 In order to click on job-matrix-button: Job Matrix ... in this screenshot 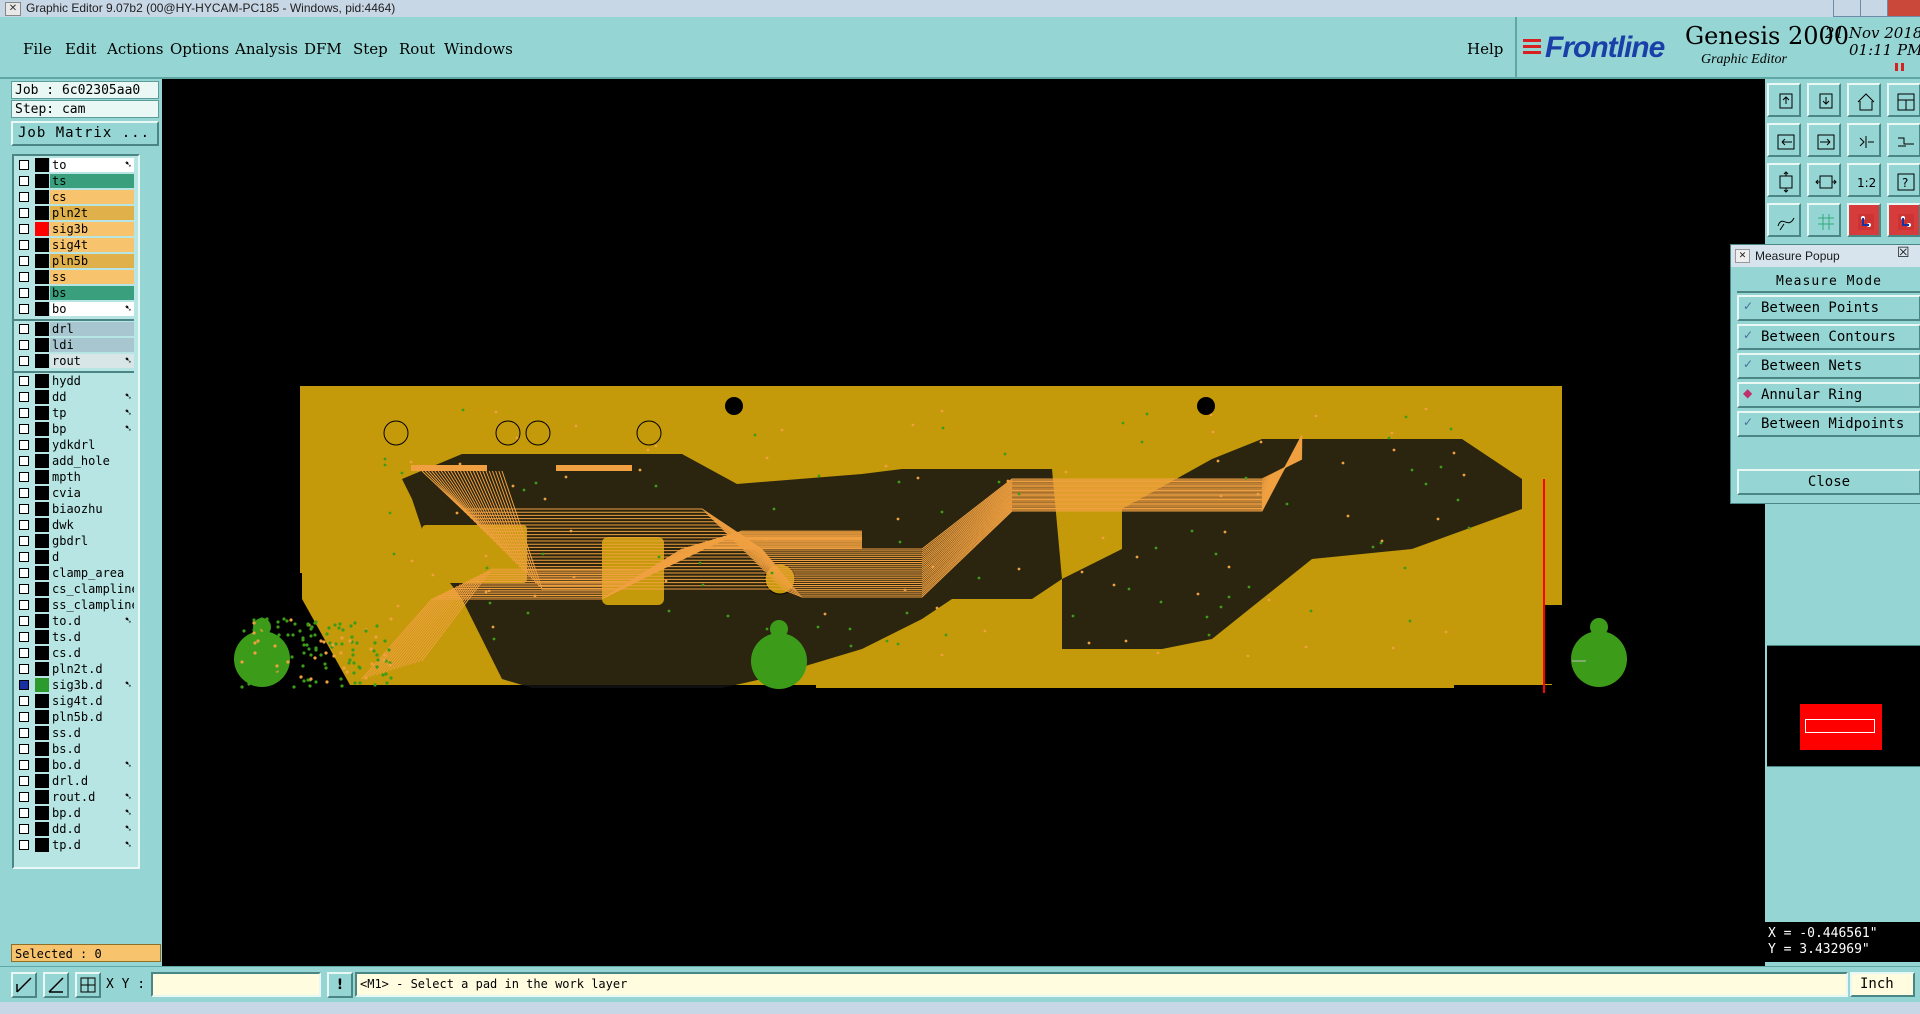, I will do `click(85, 133)`.